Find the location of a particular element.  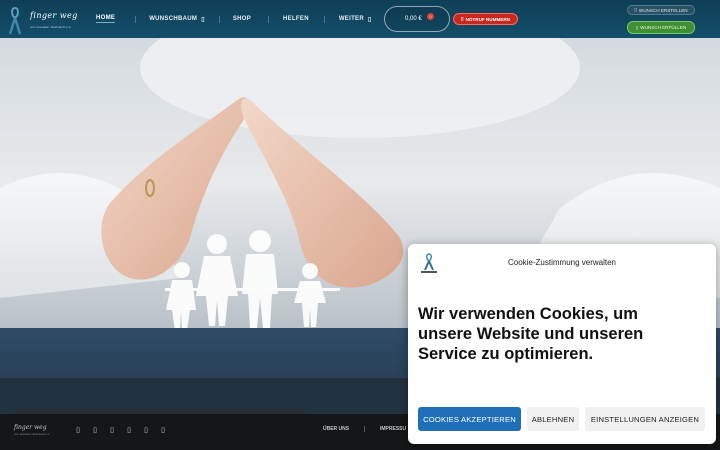

footer-link-imprint: IMPRESSU is located at coordinates (393, 429).